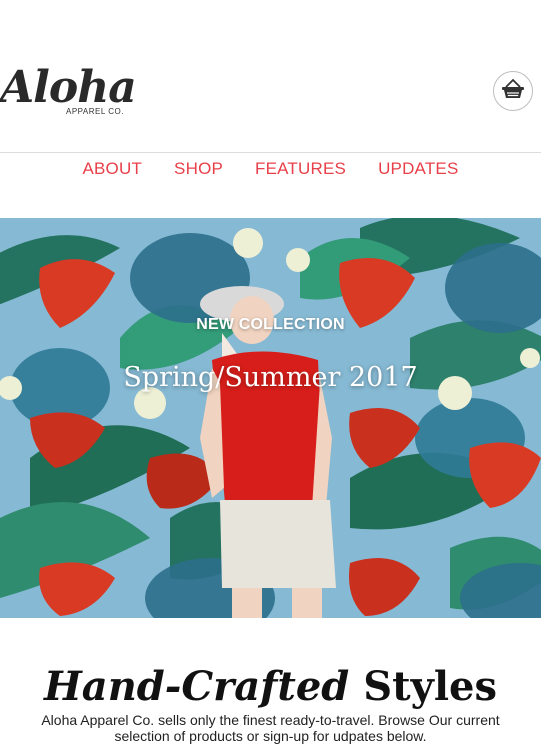  Describe the element at coordinates (95, 111) in the screenshot. I see `logo-tagline: APPAREL CO.` at that location.